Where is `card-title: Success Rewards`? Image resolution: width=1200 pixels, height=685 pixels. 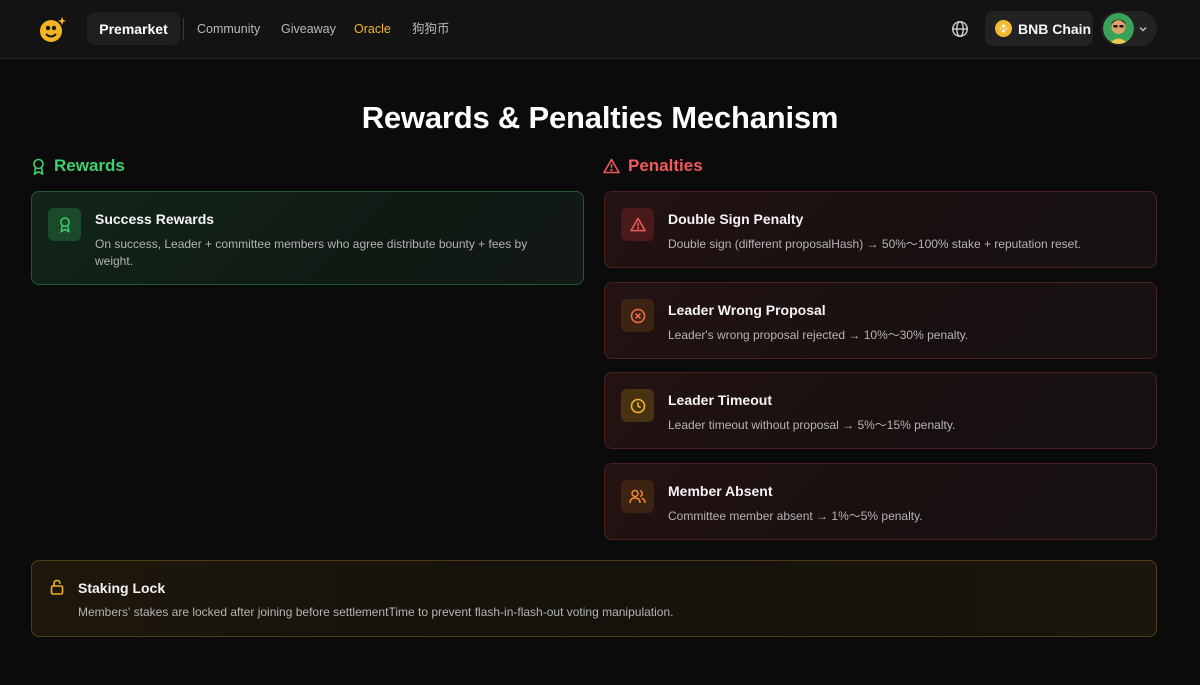
card-title: Success Rewards is located at coordinates (155, 219).